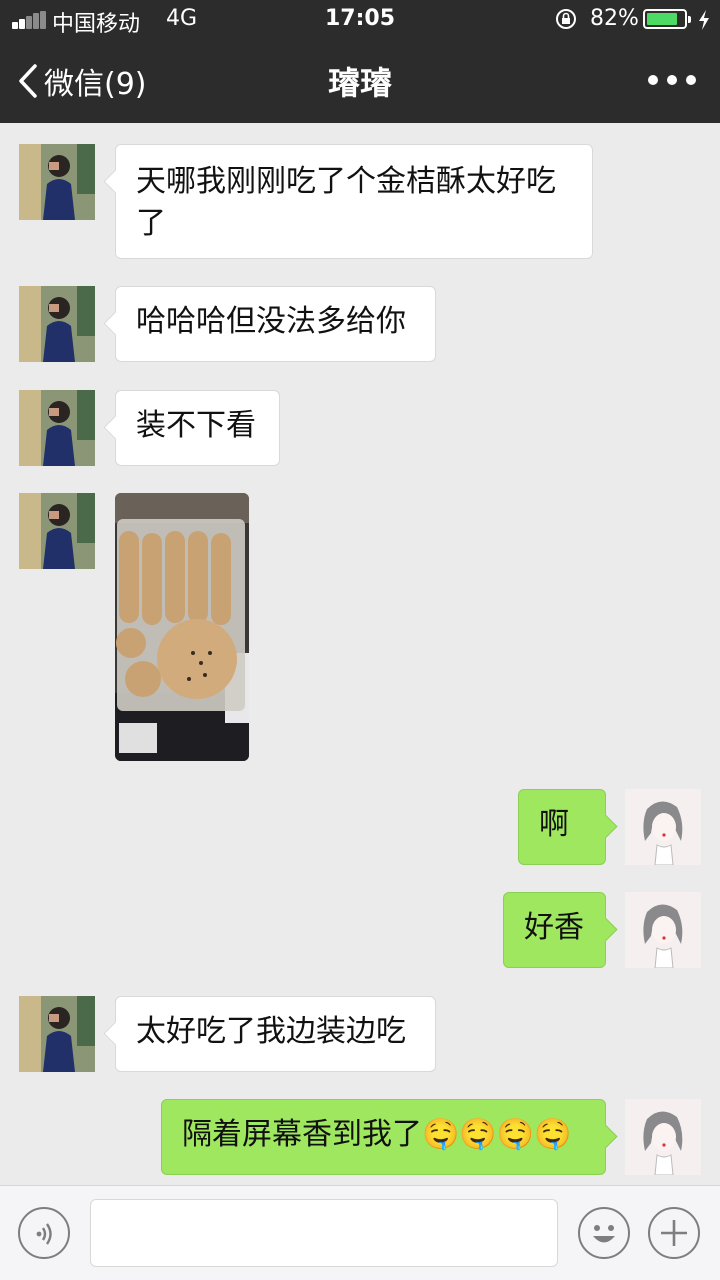  What do you see at coordinates (704, 20) in the screenshot?
I see `charging-icon` at bounding box center [704, 20].